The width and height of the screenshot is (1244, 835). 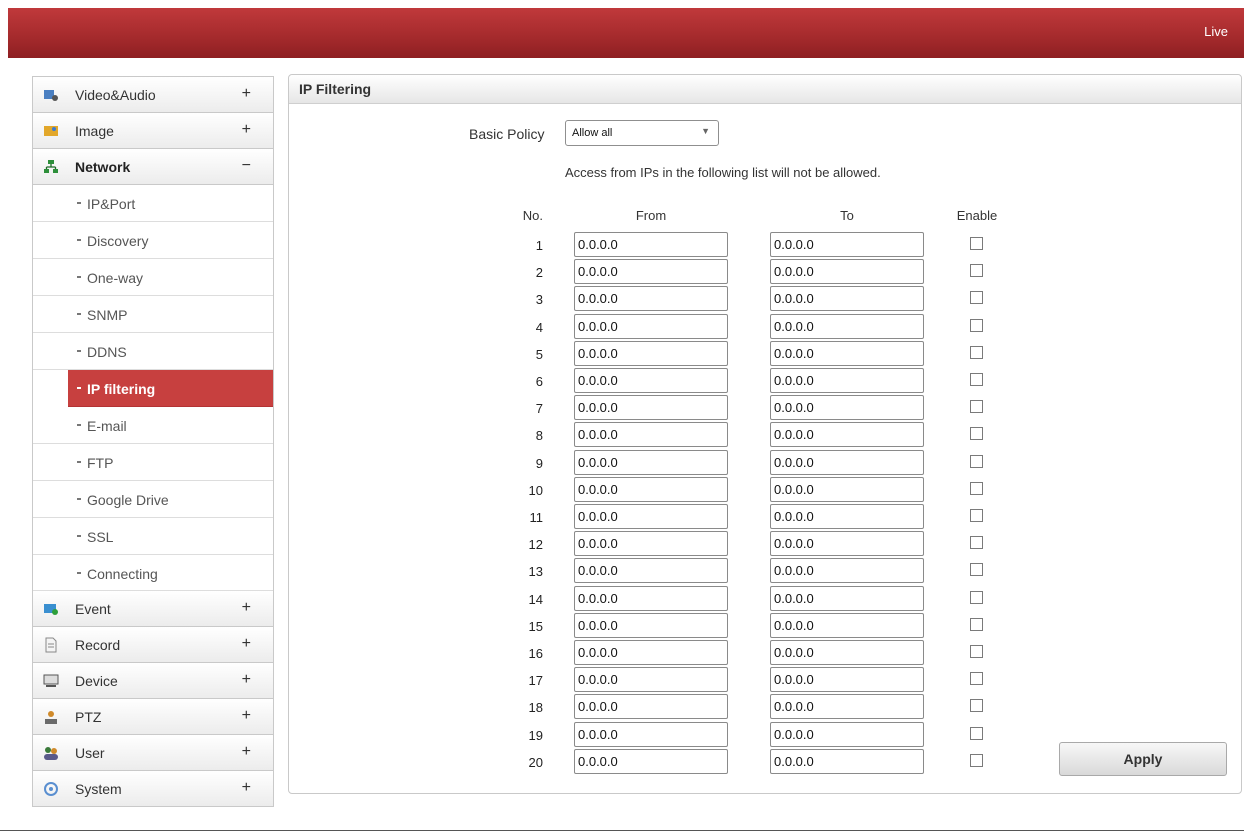 I want to click on sidebar-item-label: SNMP, so click(x=107, y=315).